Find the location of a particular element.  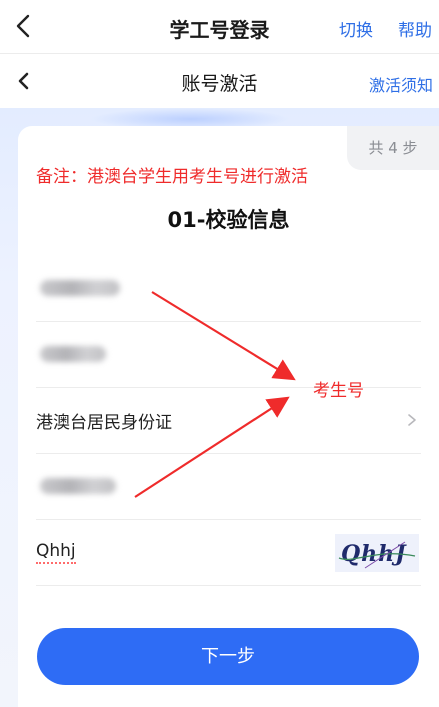

sub-bar: 账号激活 激活须知 is located at coordinates (219, 81).